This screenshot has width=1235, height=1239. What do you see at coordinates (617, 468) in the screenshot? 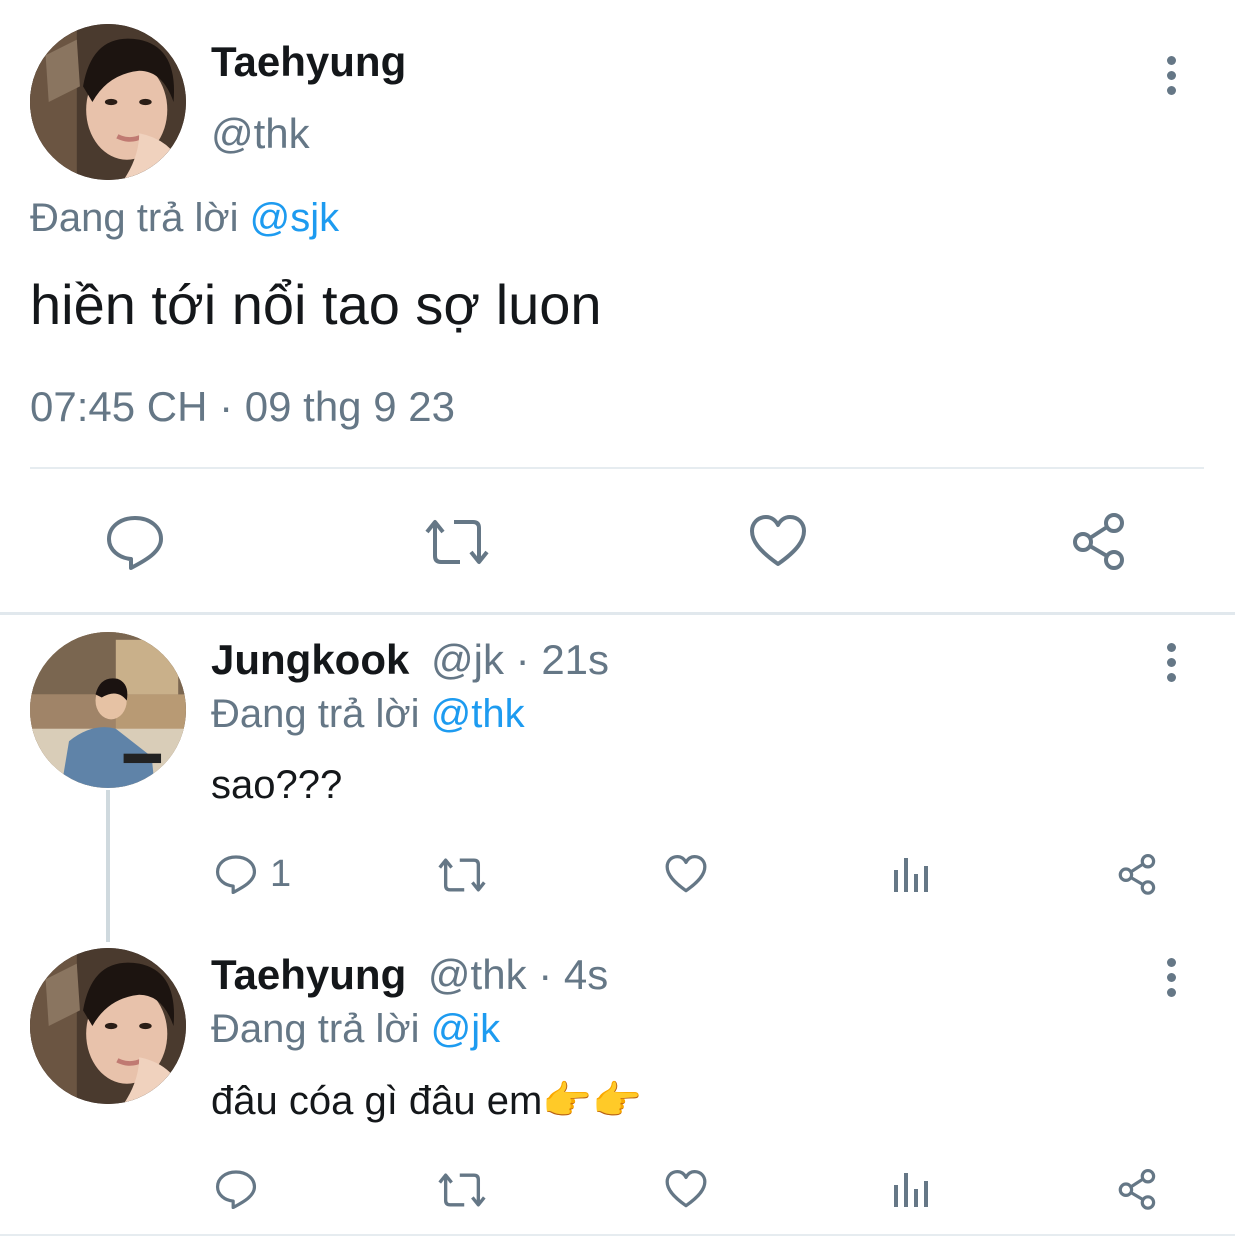
I see `divider` at bounding box center [617, 468].